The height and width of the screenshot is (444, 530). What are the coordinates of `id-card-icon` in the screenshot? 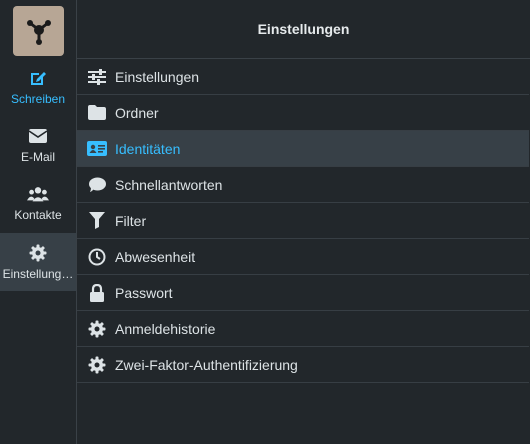 It's located at (97, 149).